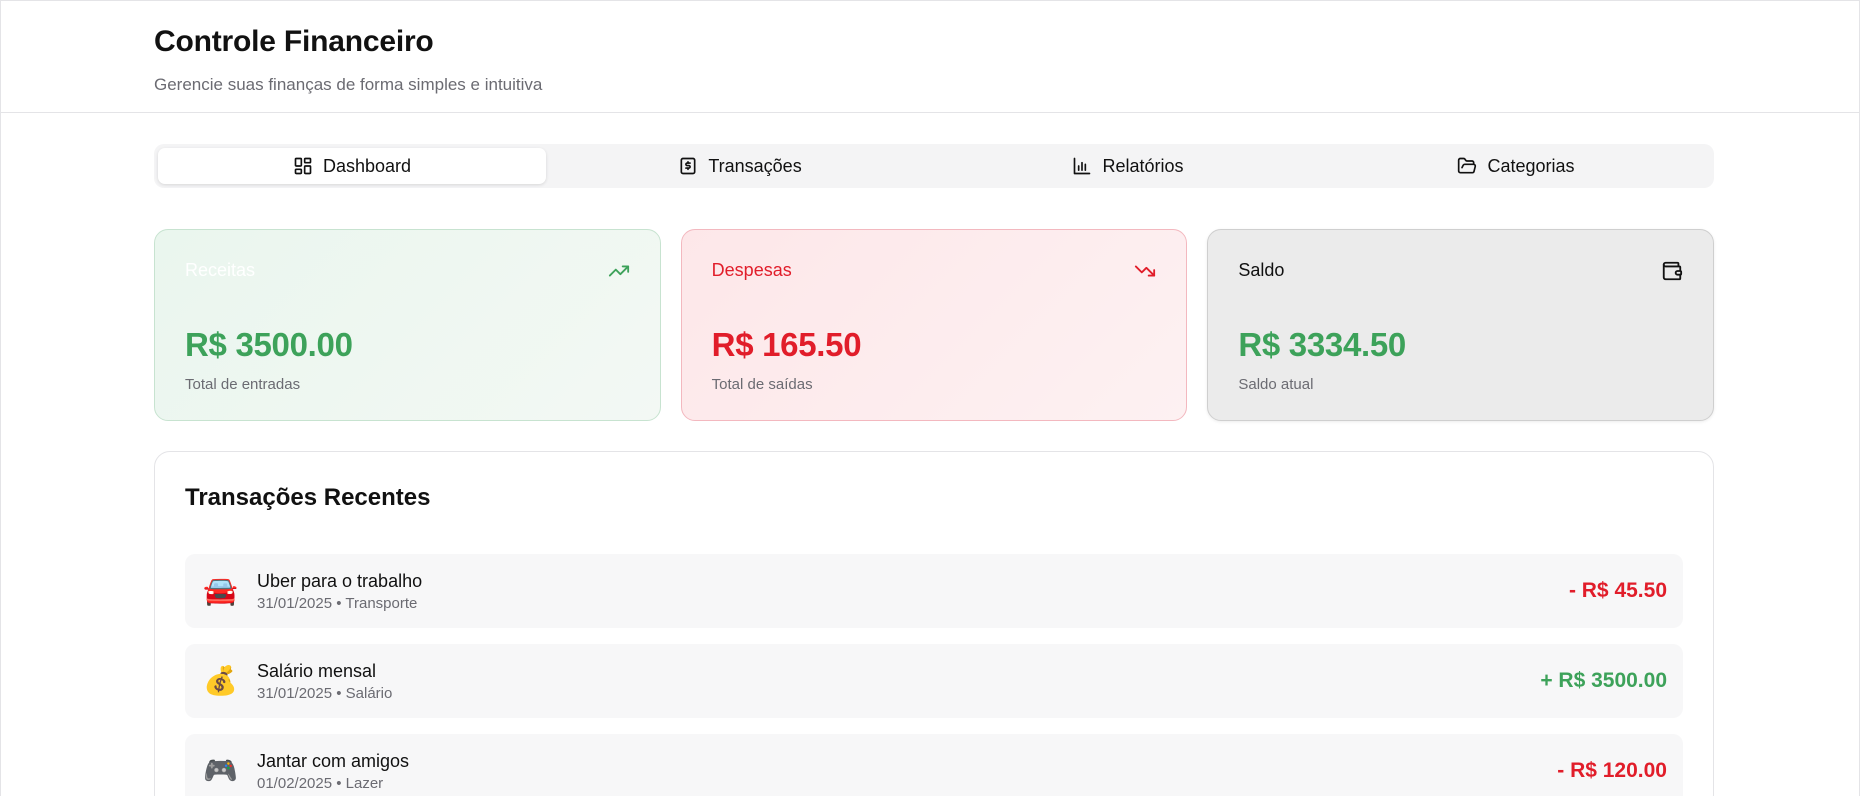 The height and width of the screenshot is (796, 1860). What do you see at coordinates (1617, 590) in the screenshot?
I see `transaction-amount: - R$ 45.50` at bounding box center [1617, 590].